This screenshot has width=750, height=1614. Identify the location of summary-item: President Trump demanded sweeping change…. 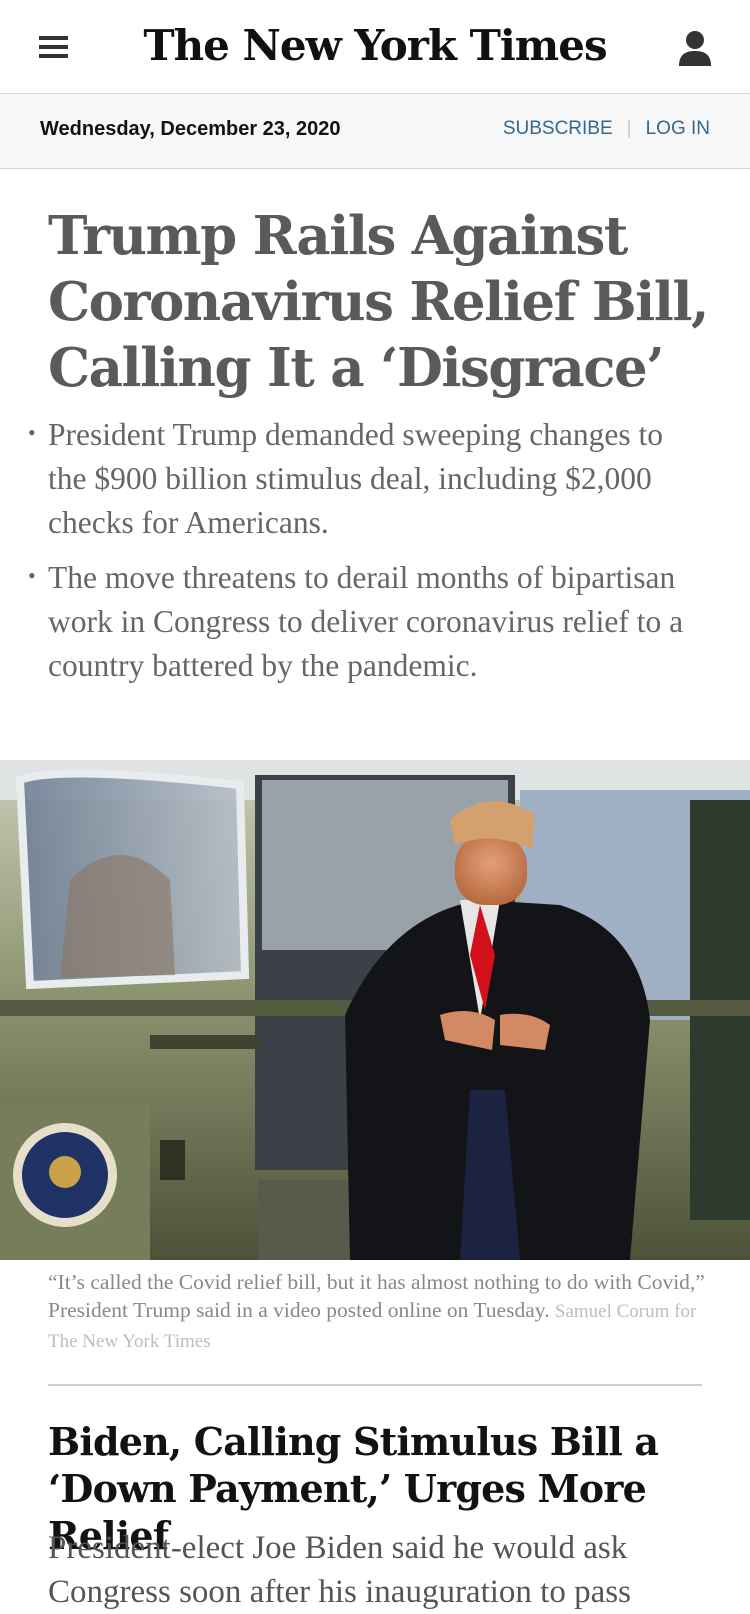
(368, 478).